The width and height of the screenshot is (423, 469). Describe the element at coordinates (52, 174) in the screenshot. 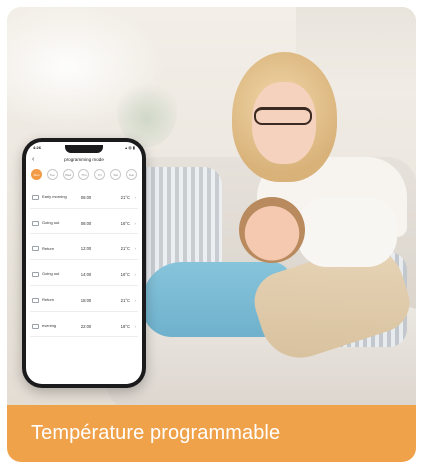

I see `day-button: Tue` at that location.